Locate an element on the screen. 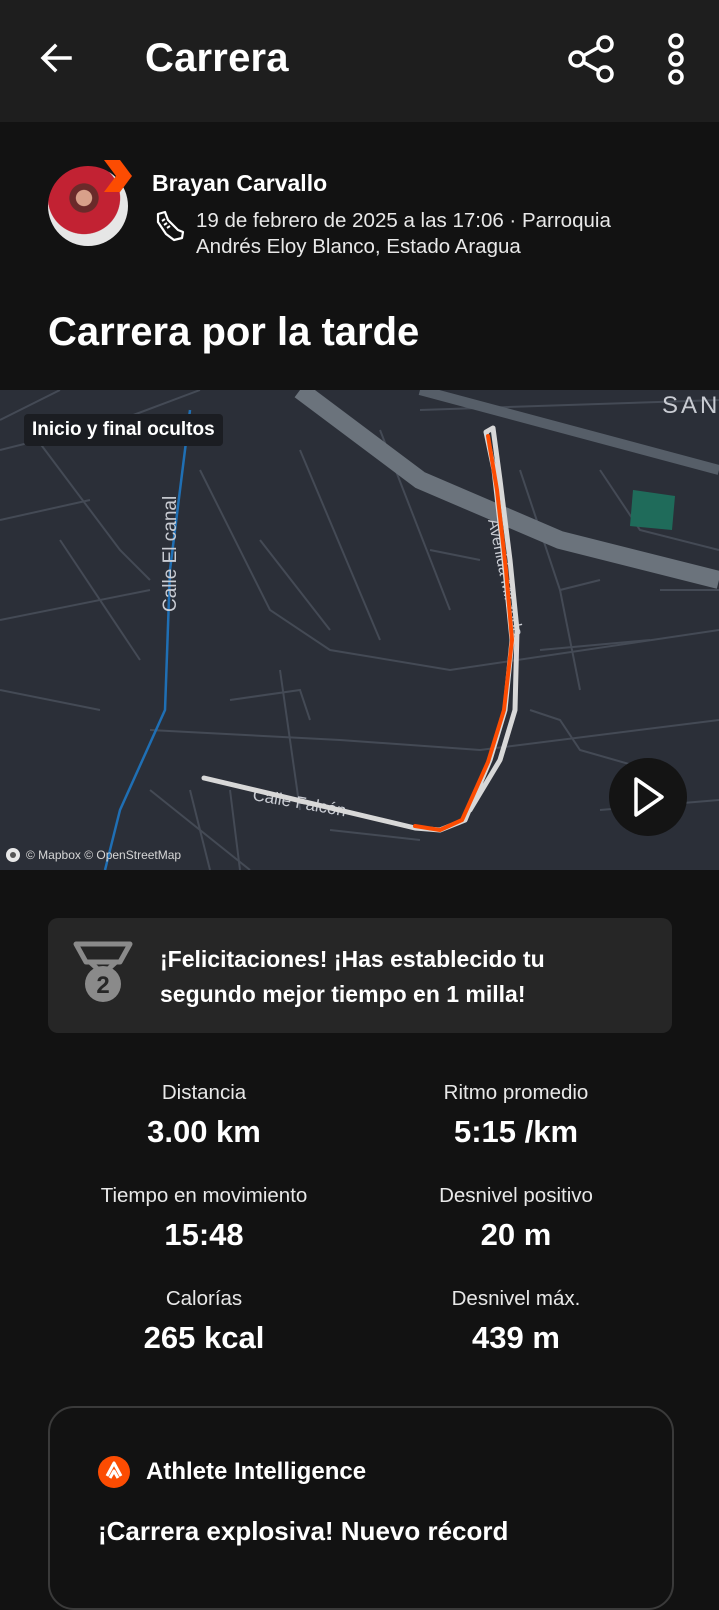  medal-rank: 2 is located at coordinates (102, 985).